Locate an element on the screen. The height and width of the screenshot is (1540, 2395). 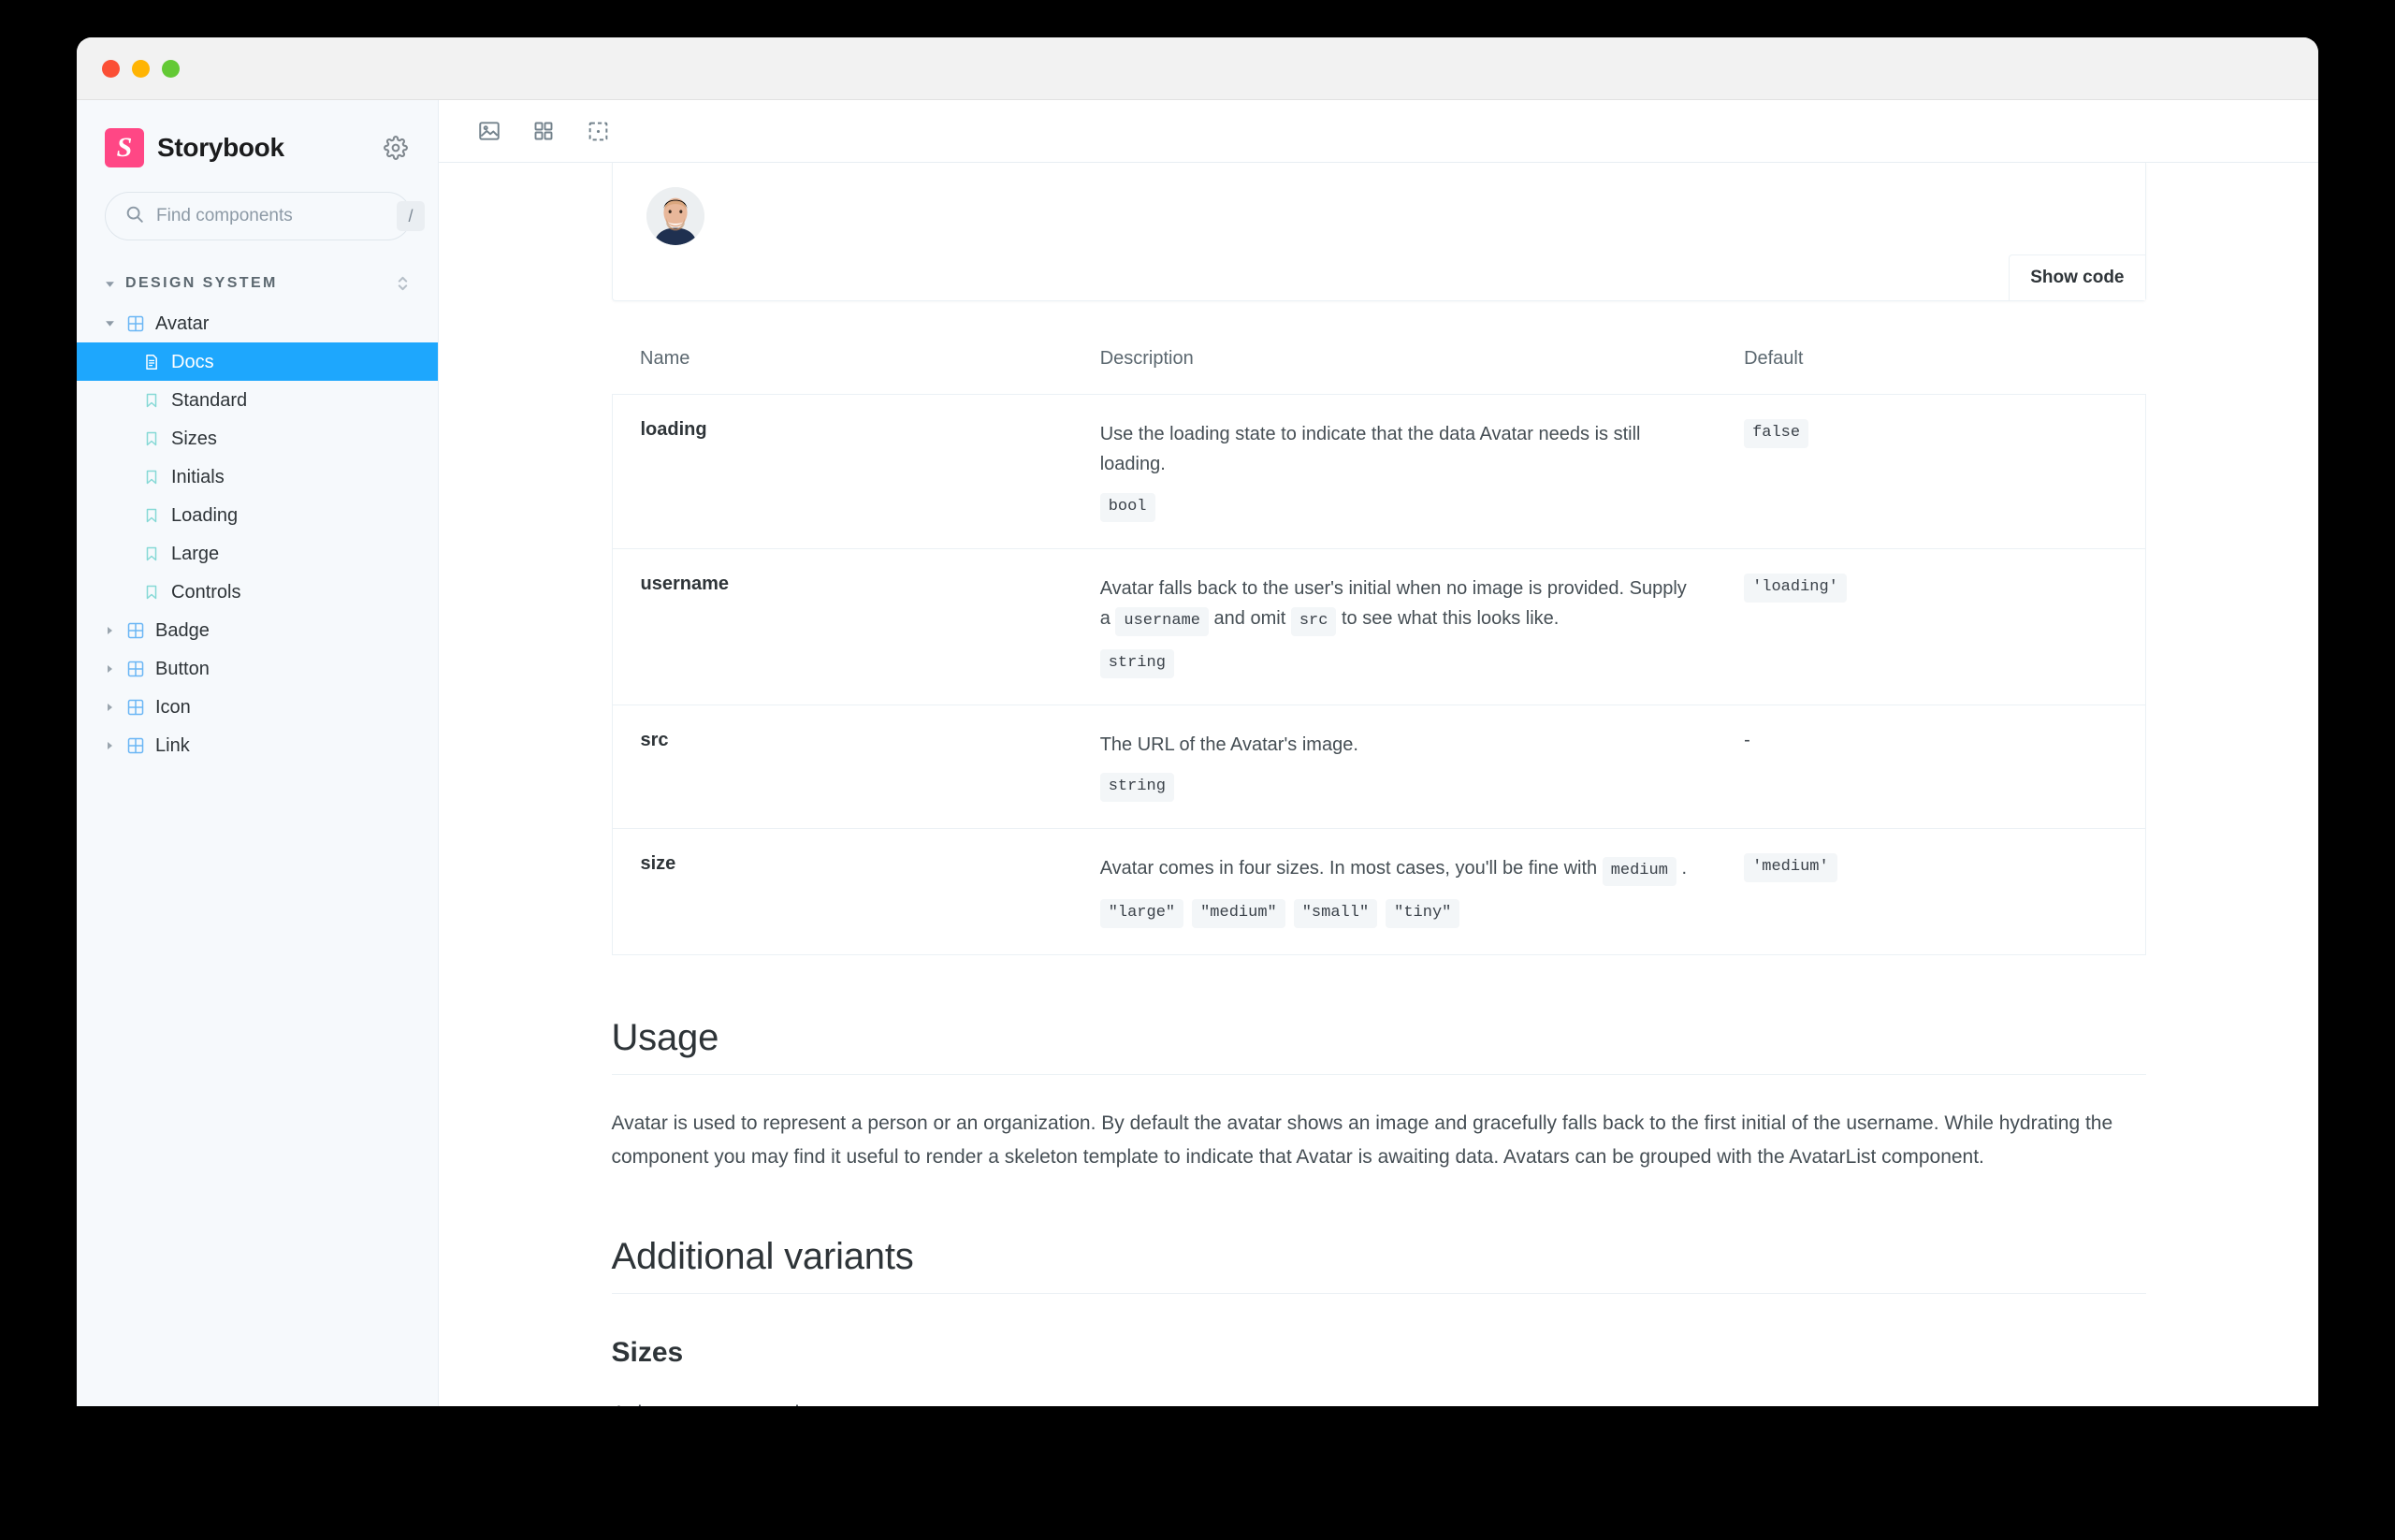
sidebar-brand-row: S Storybook is located at coordinates (257, 134).